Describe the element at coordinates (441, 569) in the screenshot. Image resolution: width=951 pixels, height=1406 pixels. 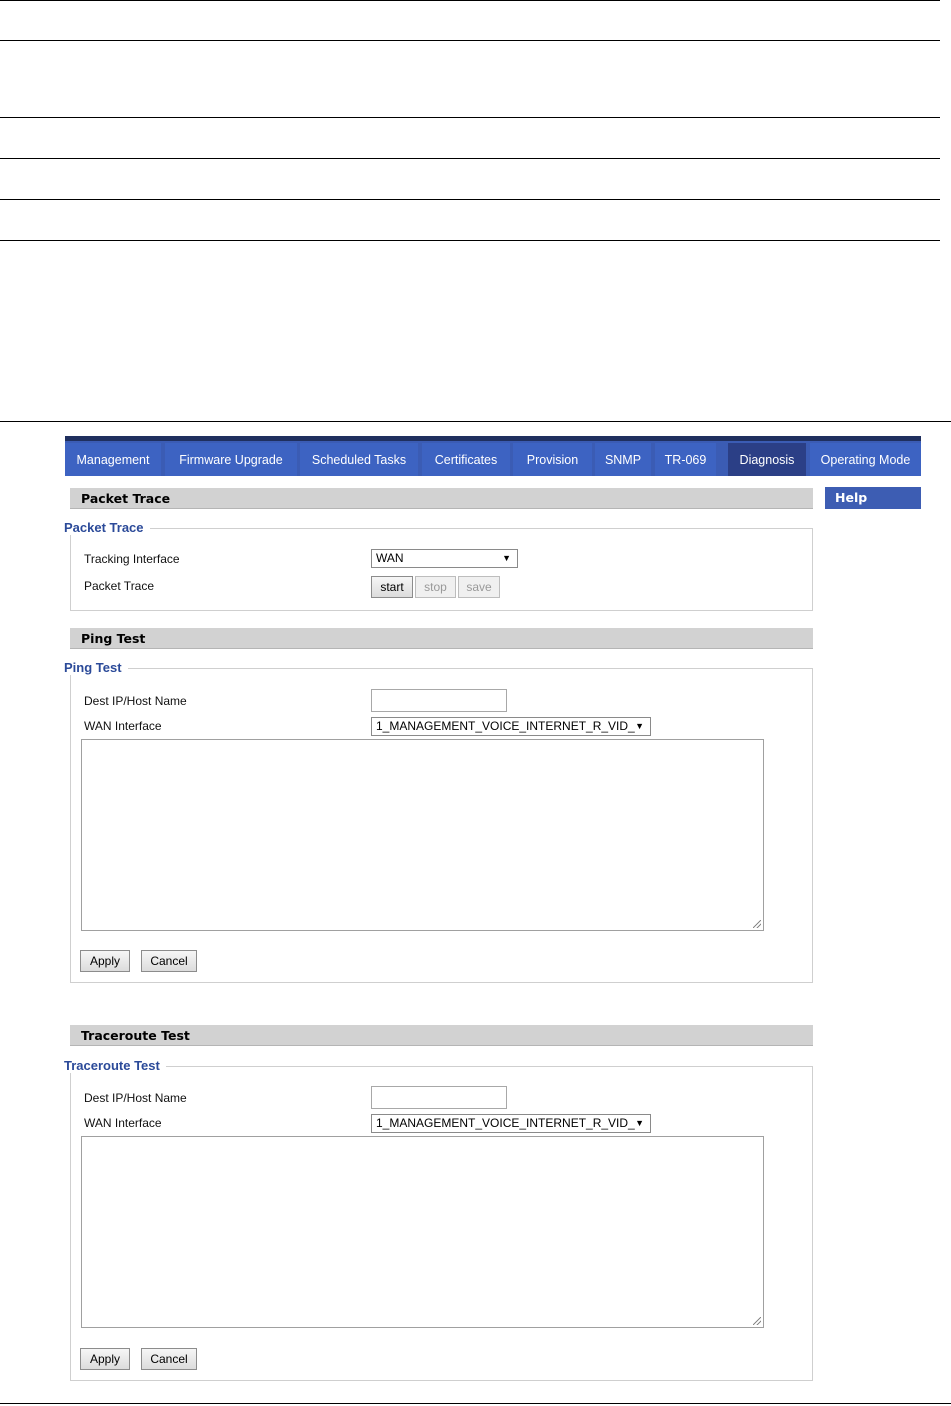
I see `packet-trace-fieldset` at that location.